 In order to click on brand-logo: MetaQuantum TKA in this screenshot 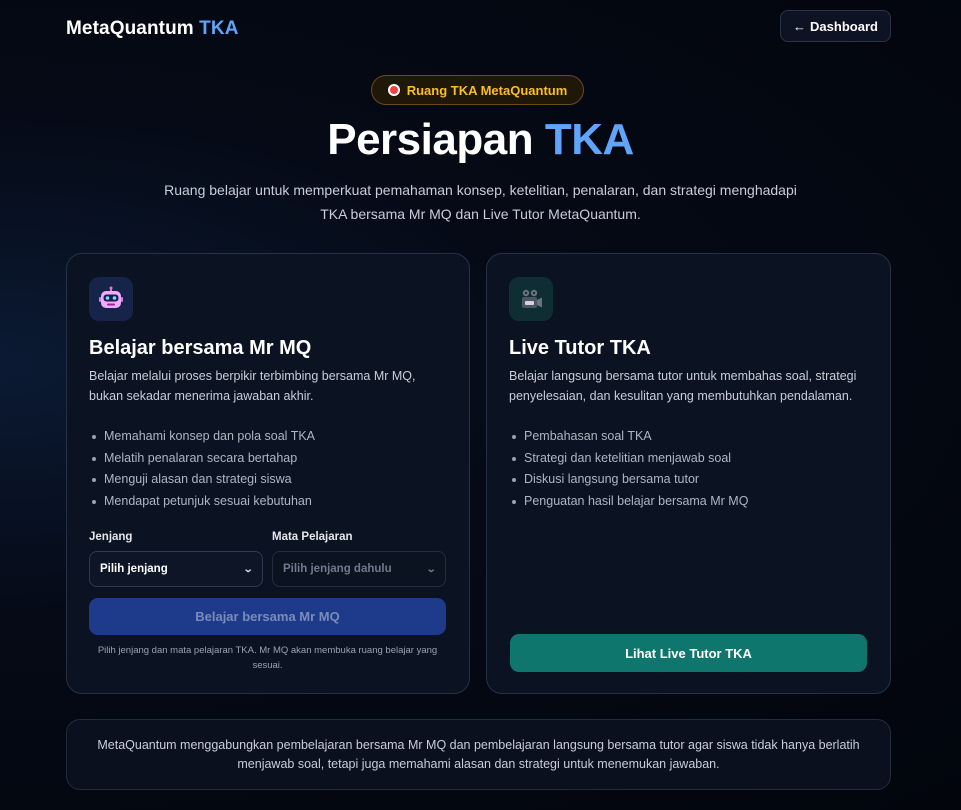, I will do `click(152, 29)`.